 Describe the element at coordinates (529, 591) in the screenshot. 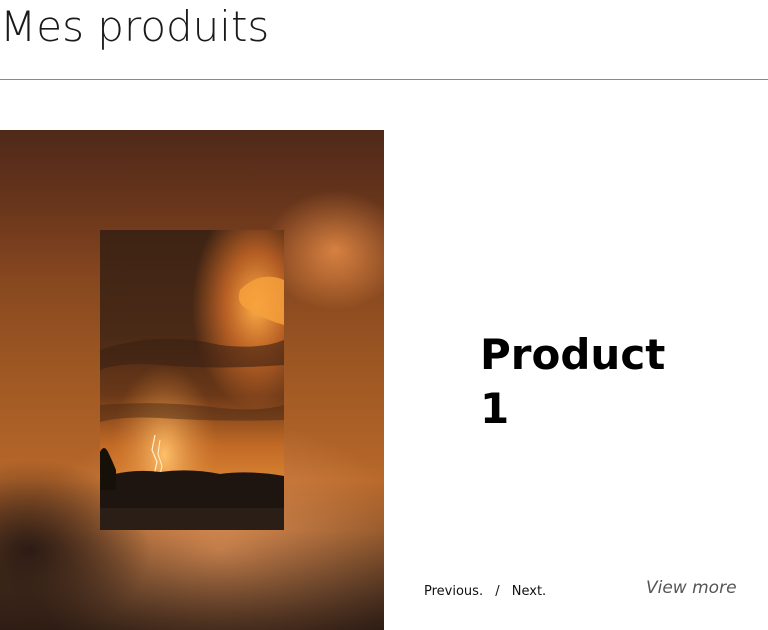

I see `next-button: Next.` at that location.